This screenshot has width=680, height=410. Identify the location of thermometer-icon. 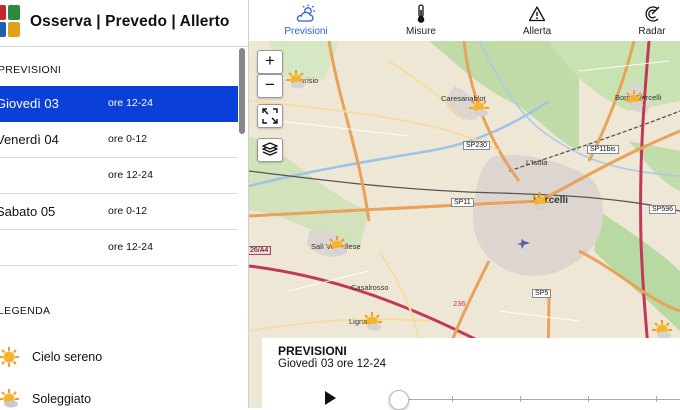
(421, 13).